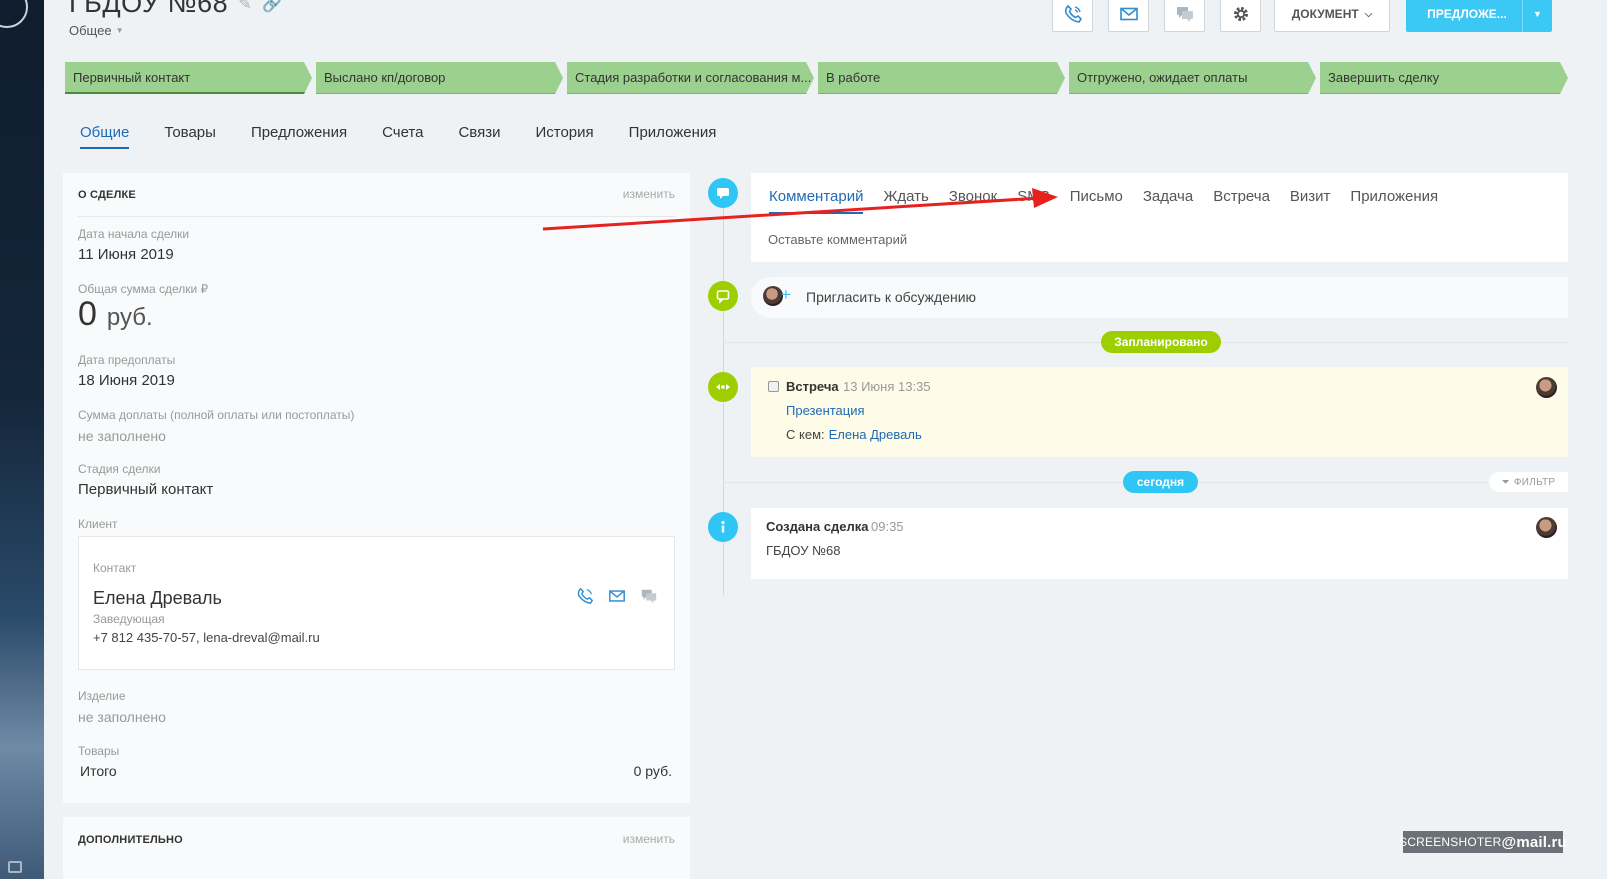  Describe the element at coordinates (723, 387) in the screenshot. I see `handshake-icon` at that location.